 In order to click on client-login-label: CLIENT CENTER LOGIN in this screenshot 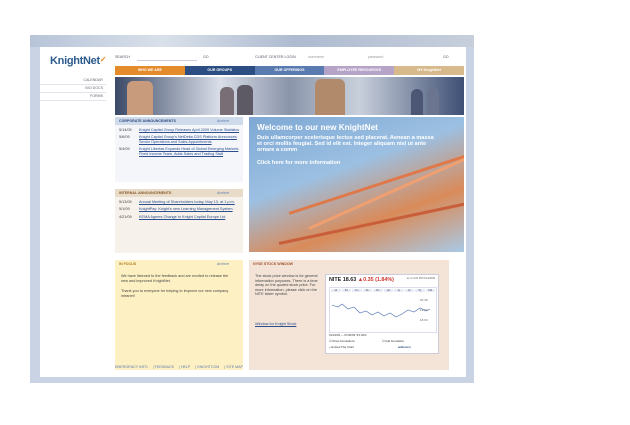, I will do `click(275, 57)`.